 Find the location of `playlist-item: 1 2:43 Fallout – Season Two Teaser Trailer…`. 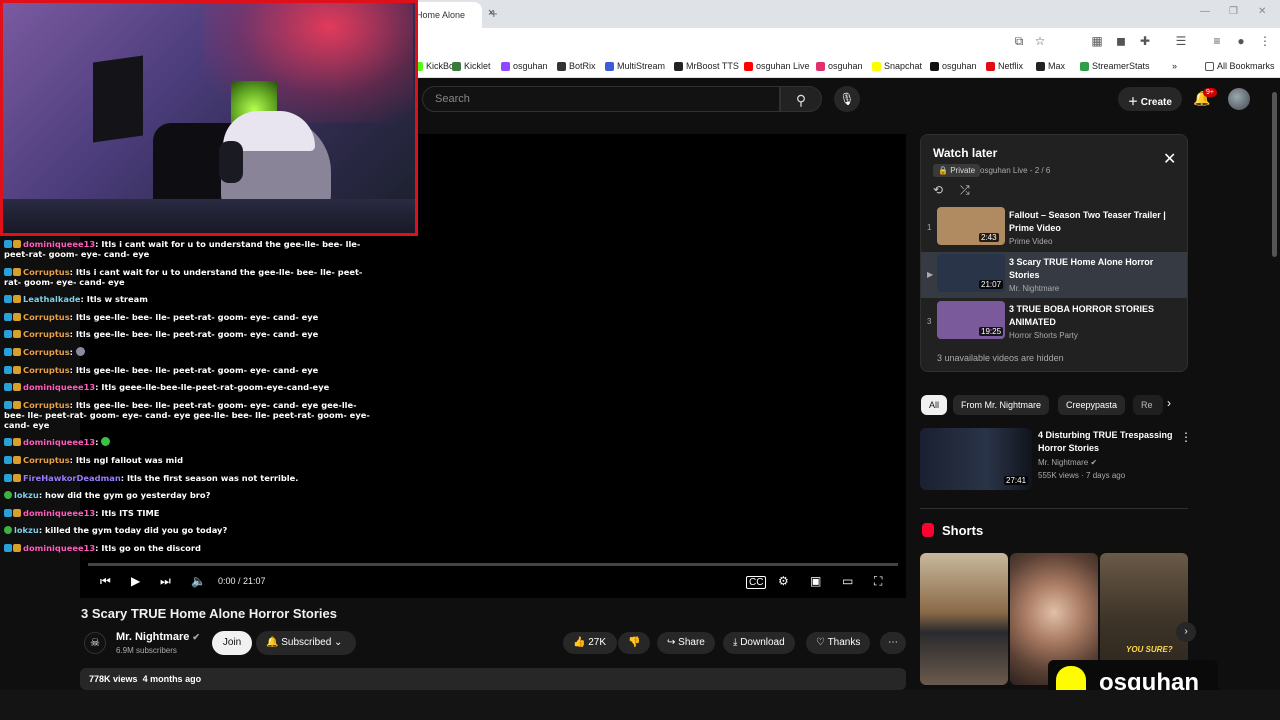

playlist-item: 1 2:43 Fallout – Season Two Teaser Trailer… is located at coordinates (1054, 228).